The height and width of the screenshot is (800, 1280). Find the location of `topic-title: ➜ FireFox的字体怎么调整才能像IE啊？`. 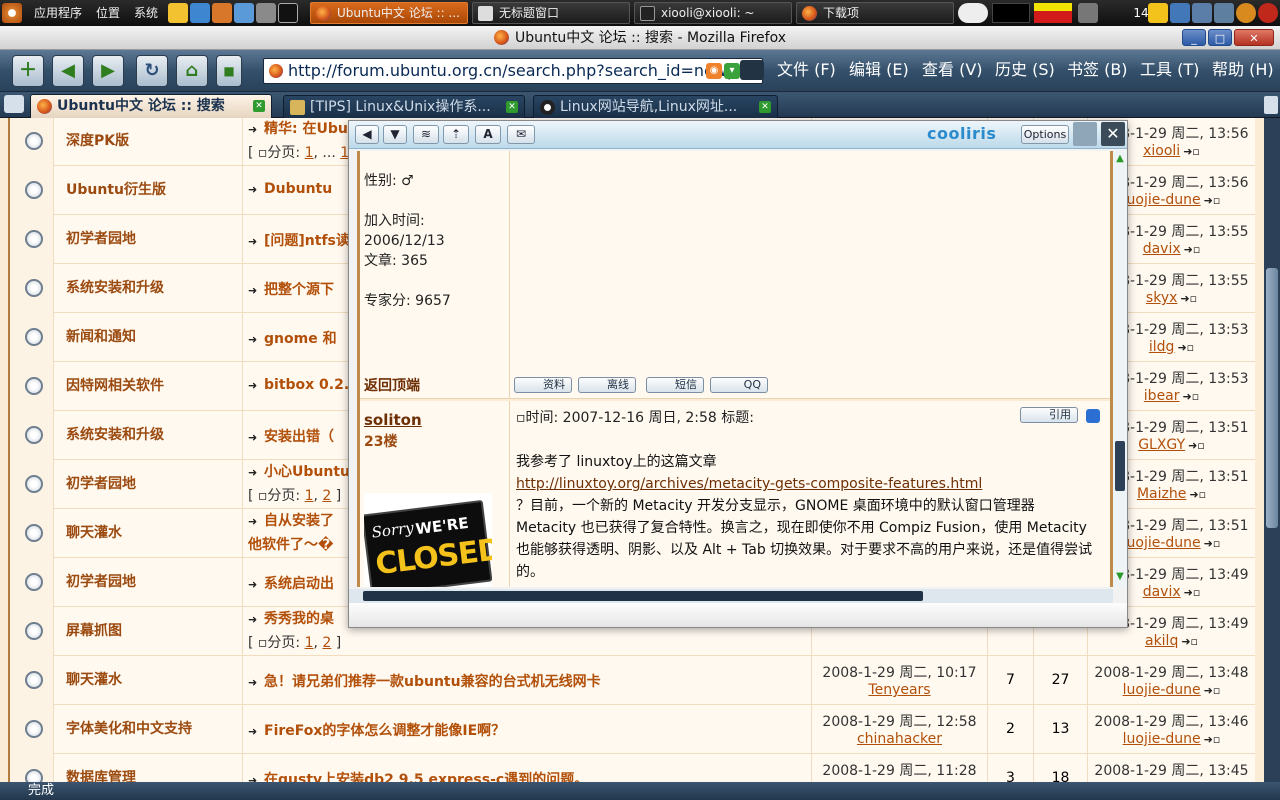

topic-title: ➜ FireFox的字体怎么调整才能像IE啊？ is located at coordinates (376, 730).